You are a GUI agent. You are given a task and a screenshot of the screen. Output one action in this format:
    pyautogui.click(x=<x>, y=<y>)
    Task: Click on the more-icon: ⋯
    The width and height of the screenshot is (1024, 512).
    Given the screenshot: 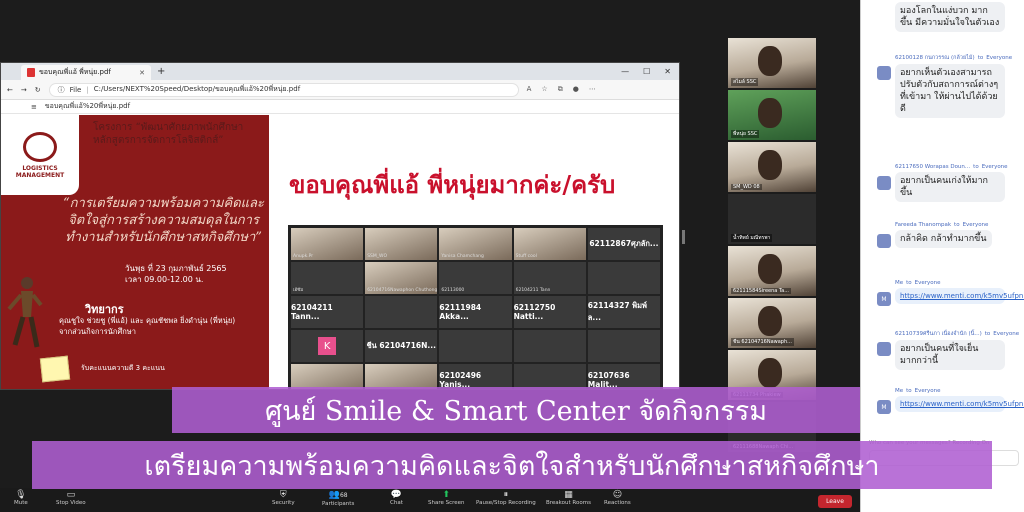 What is the action you would take?
    pyautogui.click(x=592, y=89)
    